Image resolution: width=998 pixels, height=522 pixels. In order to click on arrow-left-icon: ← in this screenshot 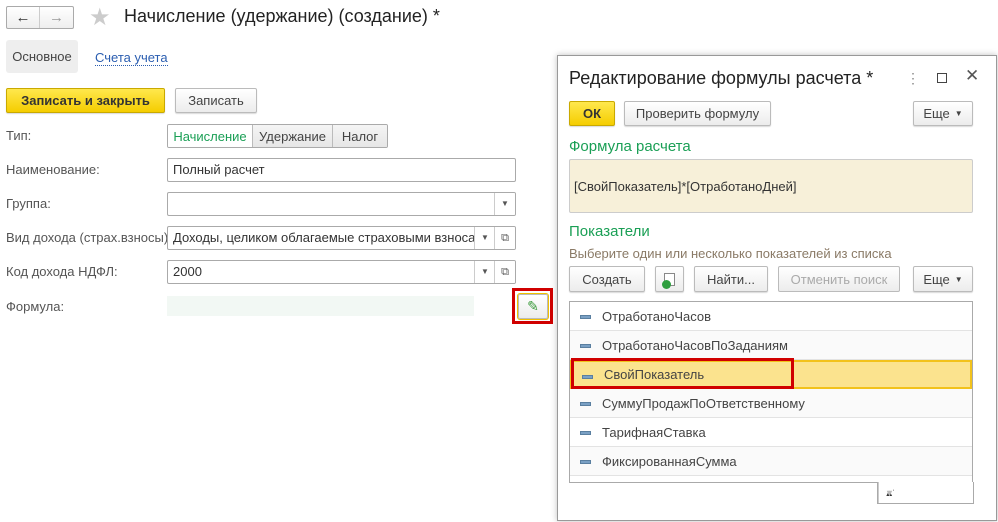, I will do `click(23, 17)`.